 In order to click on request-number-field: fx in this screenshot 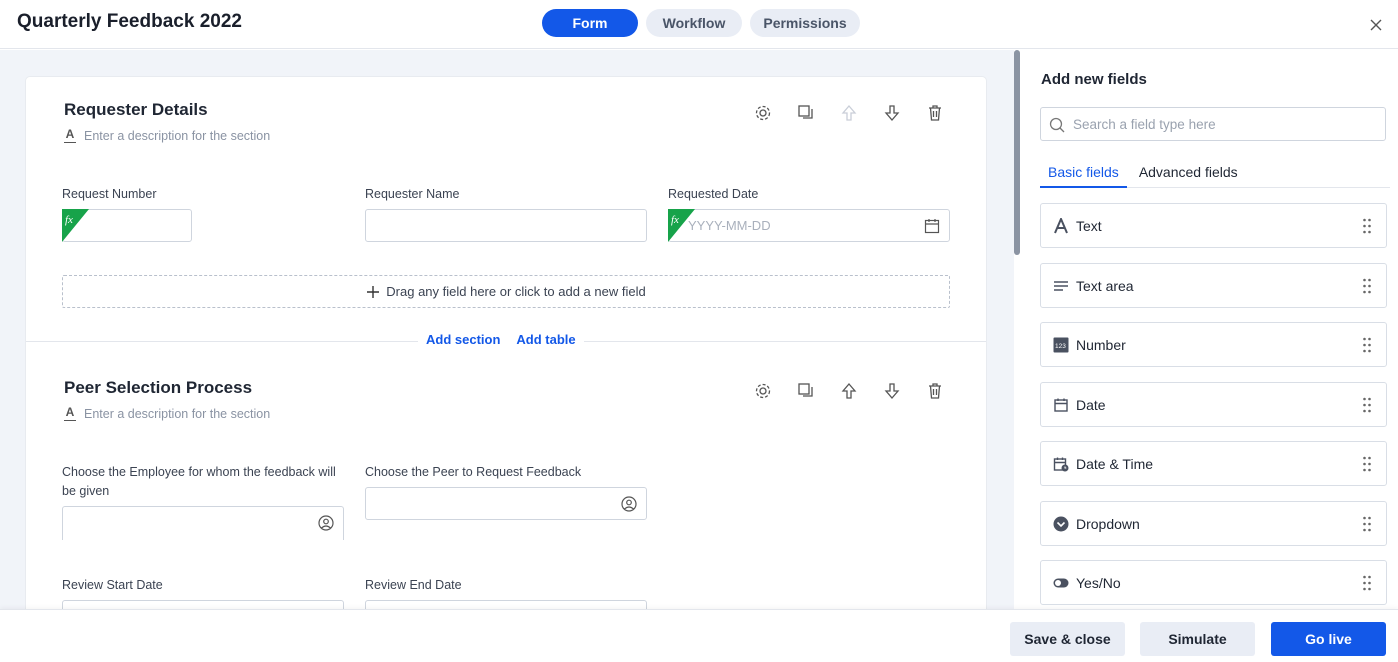, I will do `click(127, 225)`.